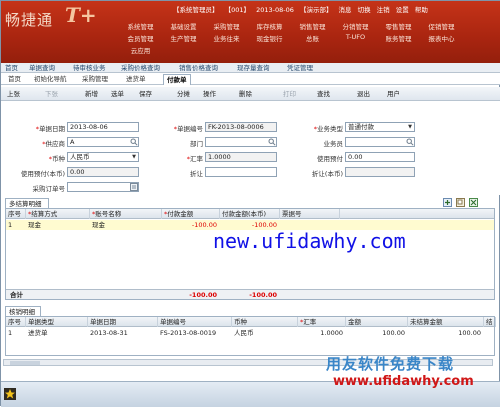 The height and width of the screenshot is (407, 500). I want to click on menu-t-ufo: T-UFO, so click(355, 39).